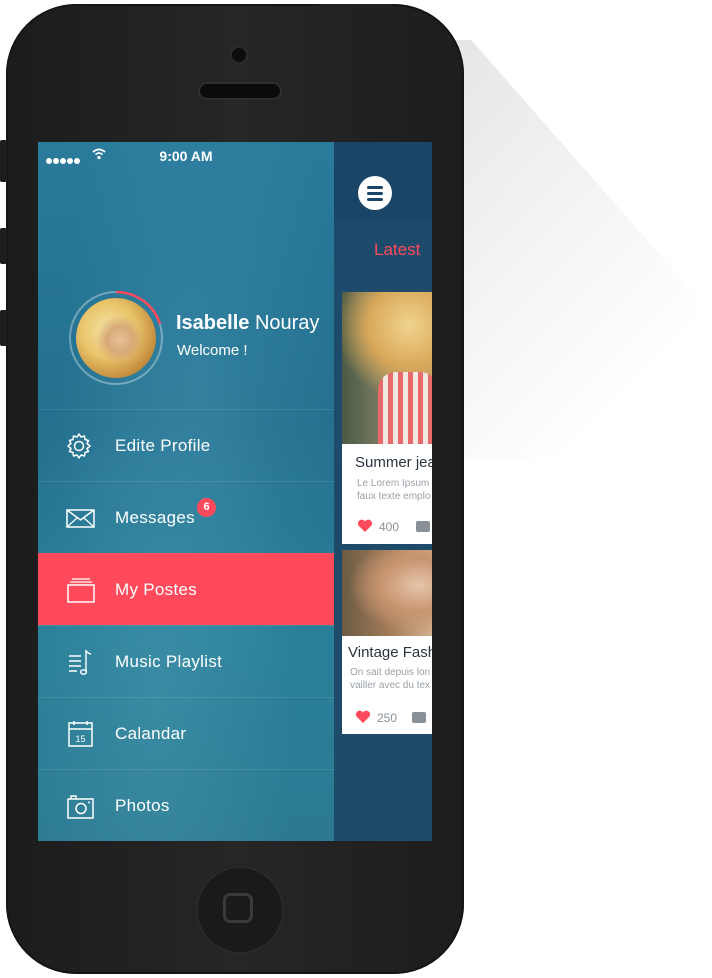  Describe the element at coordinates (239, 55) in the screenshot. I see `front-camera` at that location.